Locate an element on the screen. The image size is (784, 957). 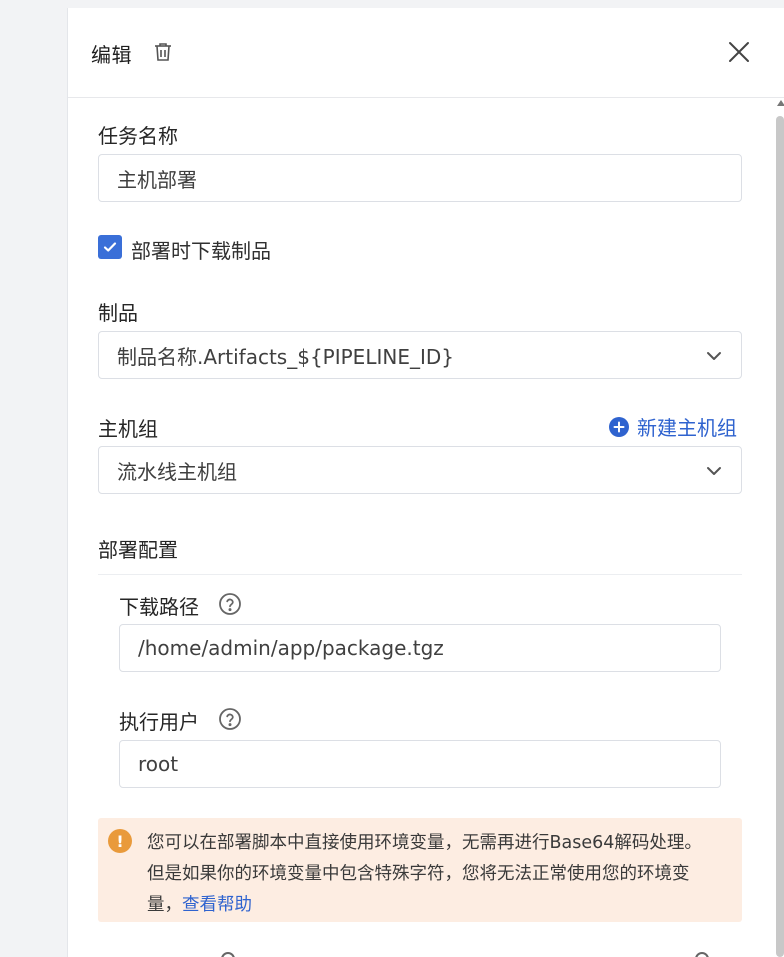
section-divider is located at coordinates (420, 574).